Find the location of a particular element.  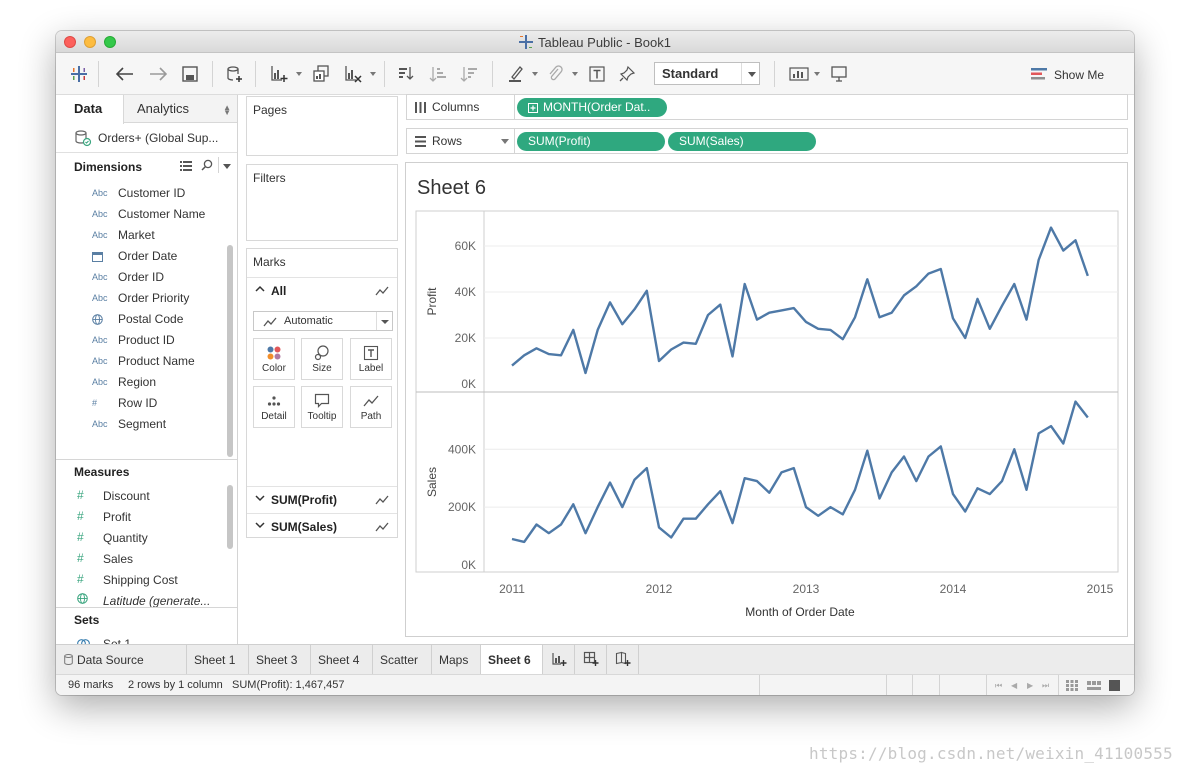

path-button: Path is located at coordinates (371, 407).